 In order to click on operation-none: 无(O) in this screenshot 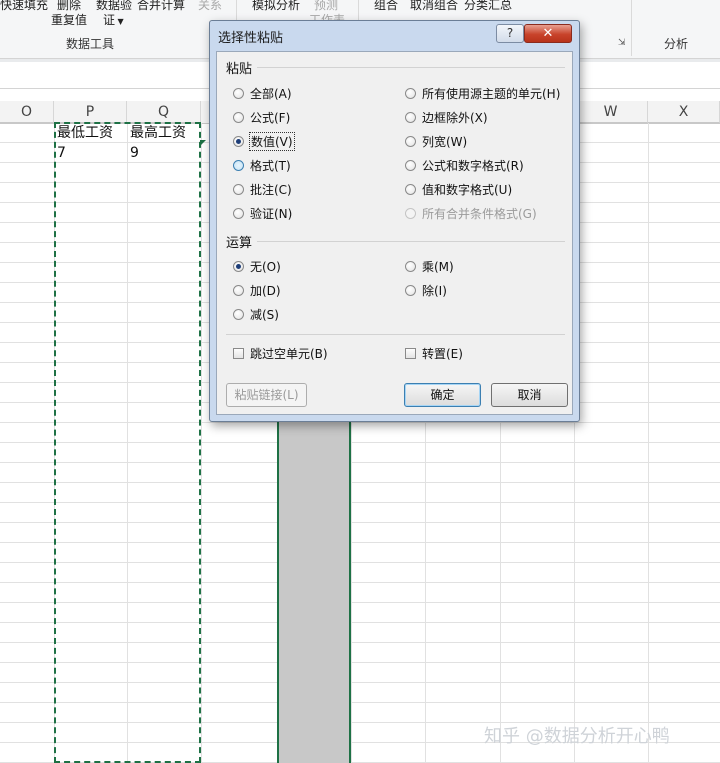, I will do `click(257, 266)`.